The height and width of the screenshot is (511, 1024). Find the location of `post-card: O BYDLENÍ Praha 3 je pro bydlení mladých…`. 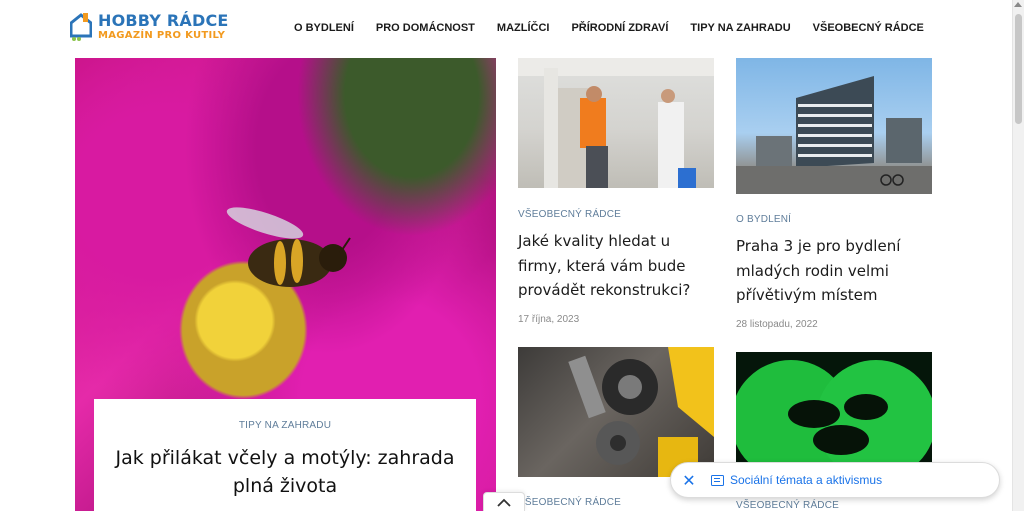

post-card: O BYDLENÍ Praha 3 je pro bydlení mladých… is located at coordinates (834, 194).